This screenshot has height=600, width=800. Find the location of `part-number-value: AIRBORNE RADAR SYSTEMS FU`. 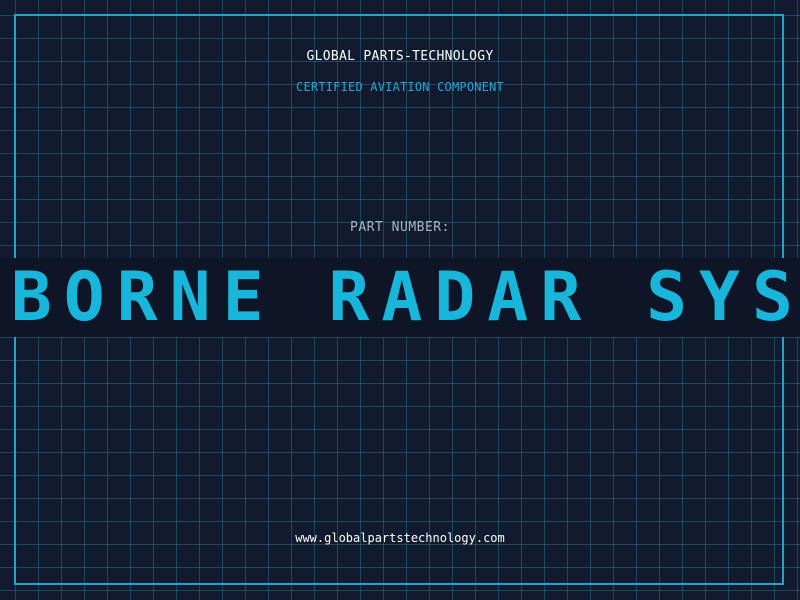

part-number-value: AIRBORNE RADAR SYSTEMS FU is located at coordinates (400, 297).